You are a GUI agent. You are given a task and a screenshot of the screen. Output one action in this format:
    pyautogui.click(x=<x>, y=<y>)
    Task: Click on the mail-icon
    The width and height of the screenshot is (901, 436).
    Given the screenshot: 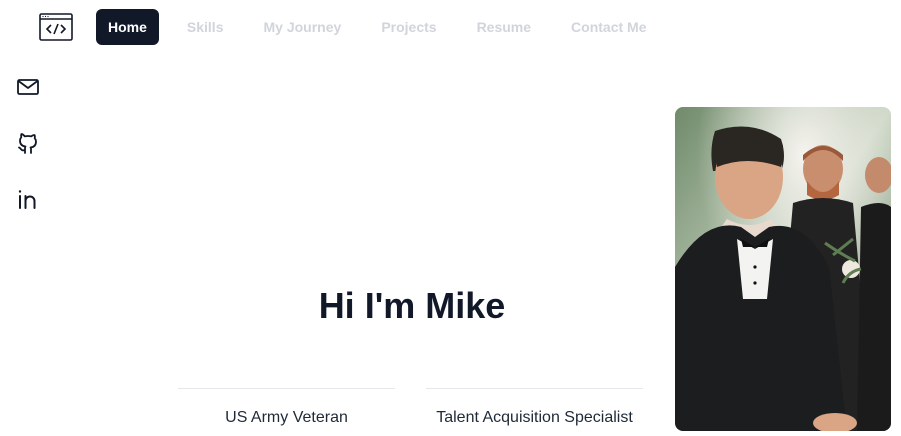 What is the action you would take?
    pyautogui.click(x=28, y=87)
    